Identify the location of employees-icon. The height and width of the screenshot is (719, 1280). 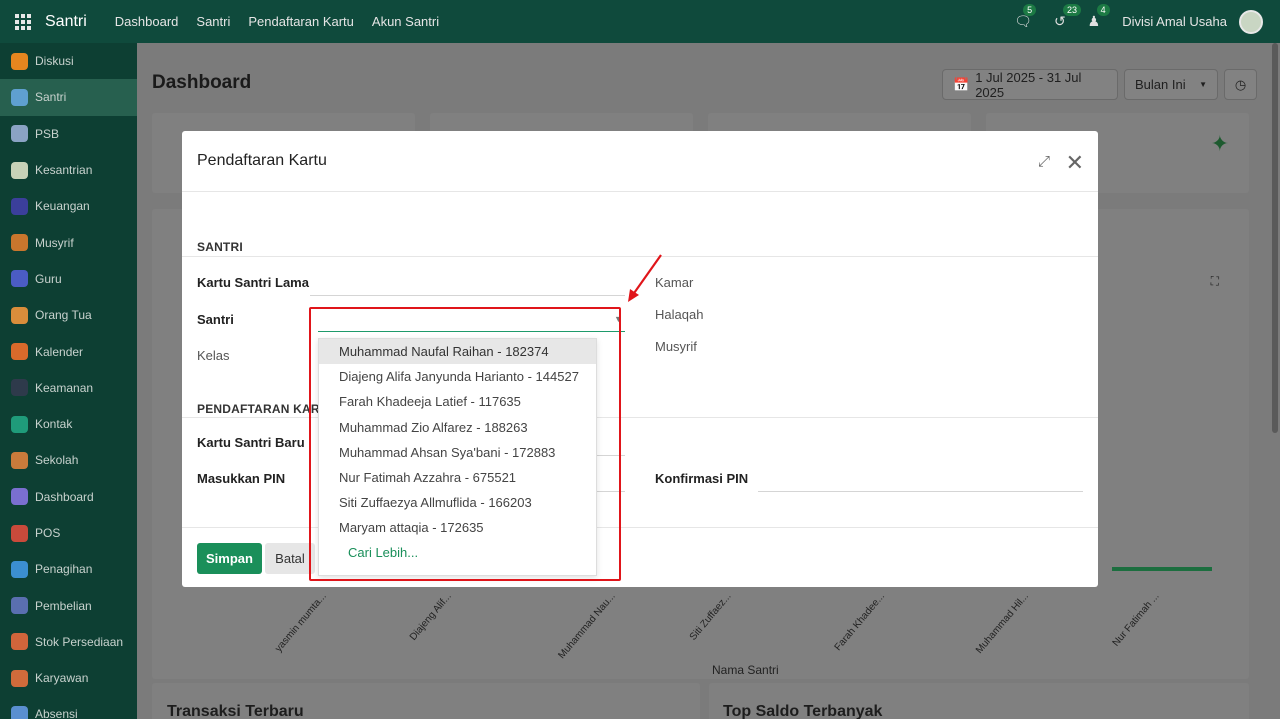
(19, 678).